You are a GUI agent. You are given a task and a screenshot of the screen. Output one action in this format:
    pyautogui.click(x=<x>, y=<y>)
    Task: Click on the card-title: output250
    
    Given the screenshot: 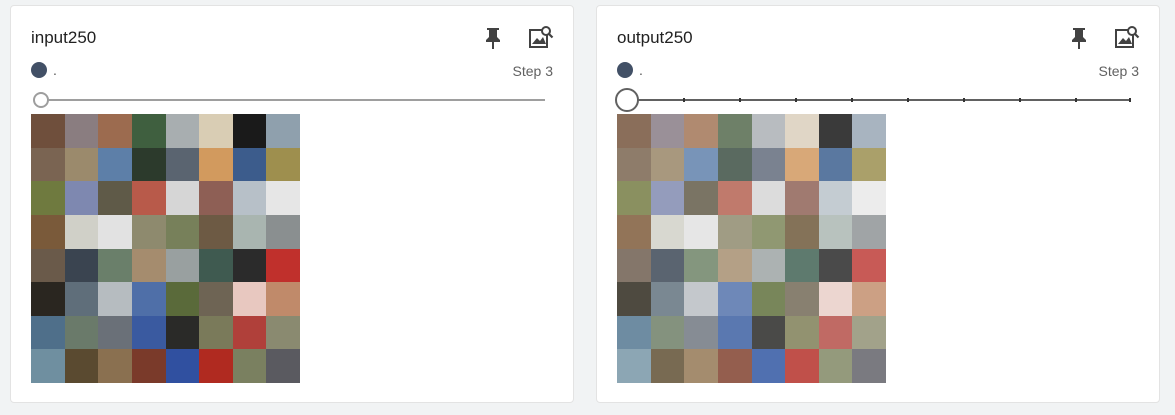 What is the action you would take?
    pyautogui.click(x=655, y=37)
    